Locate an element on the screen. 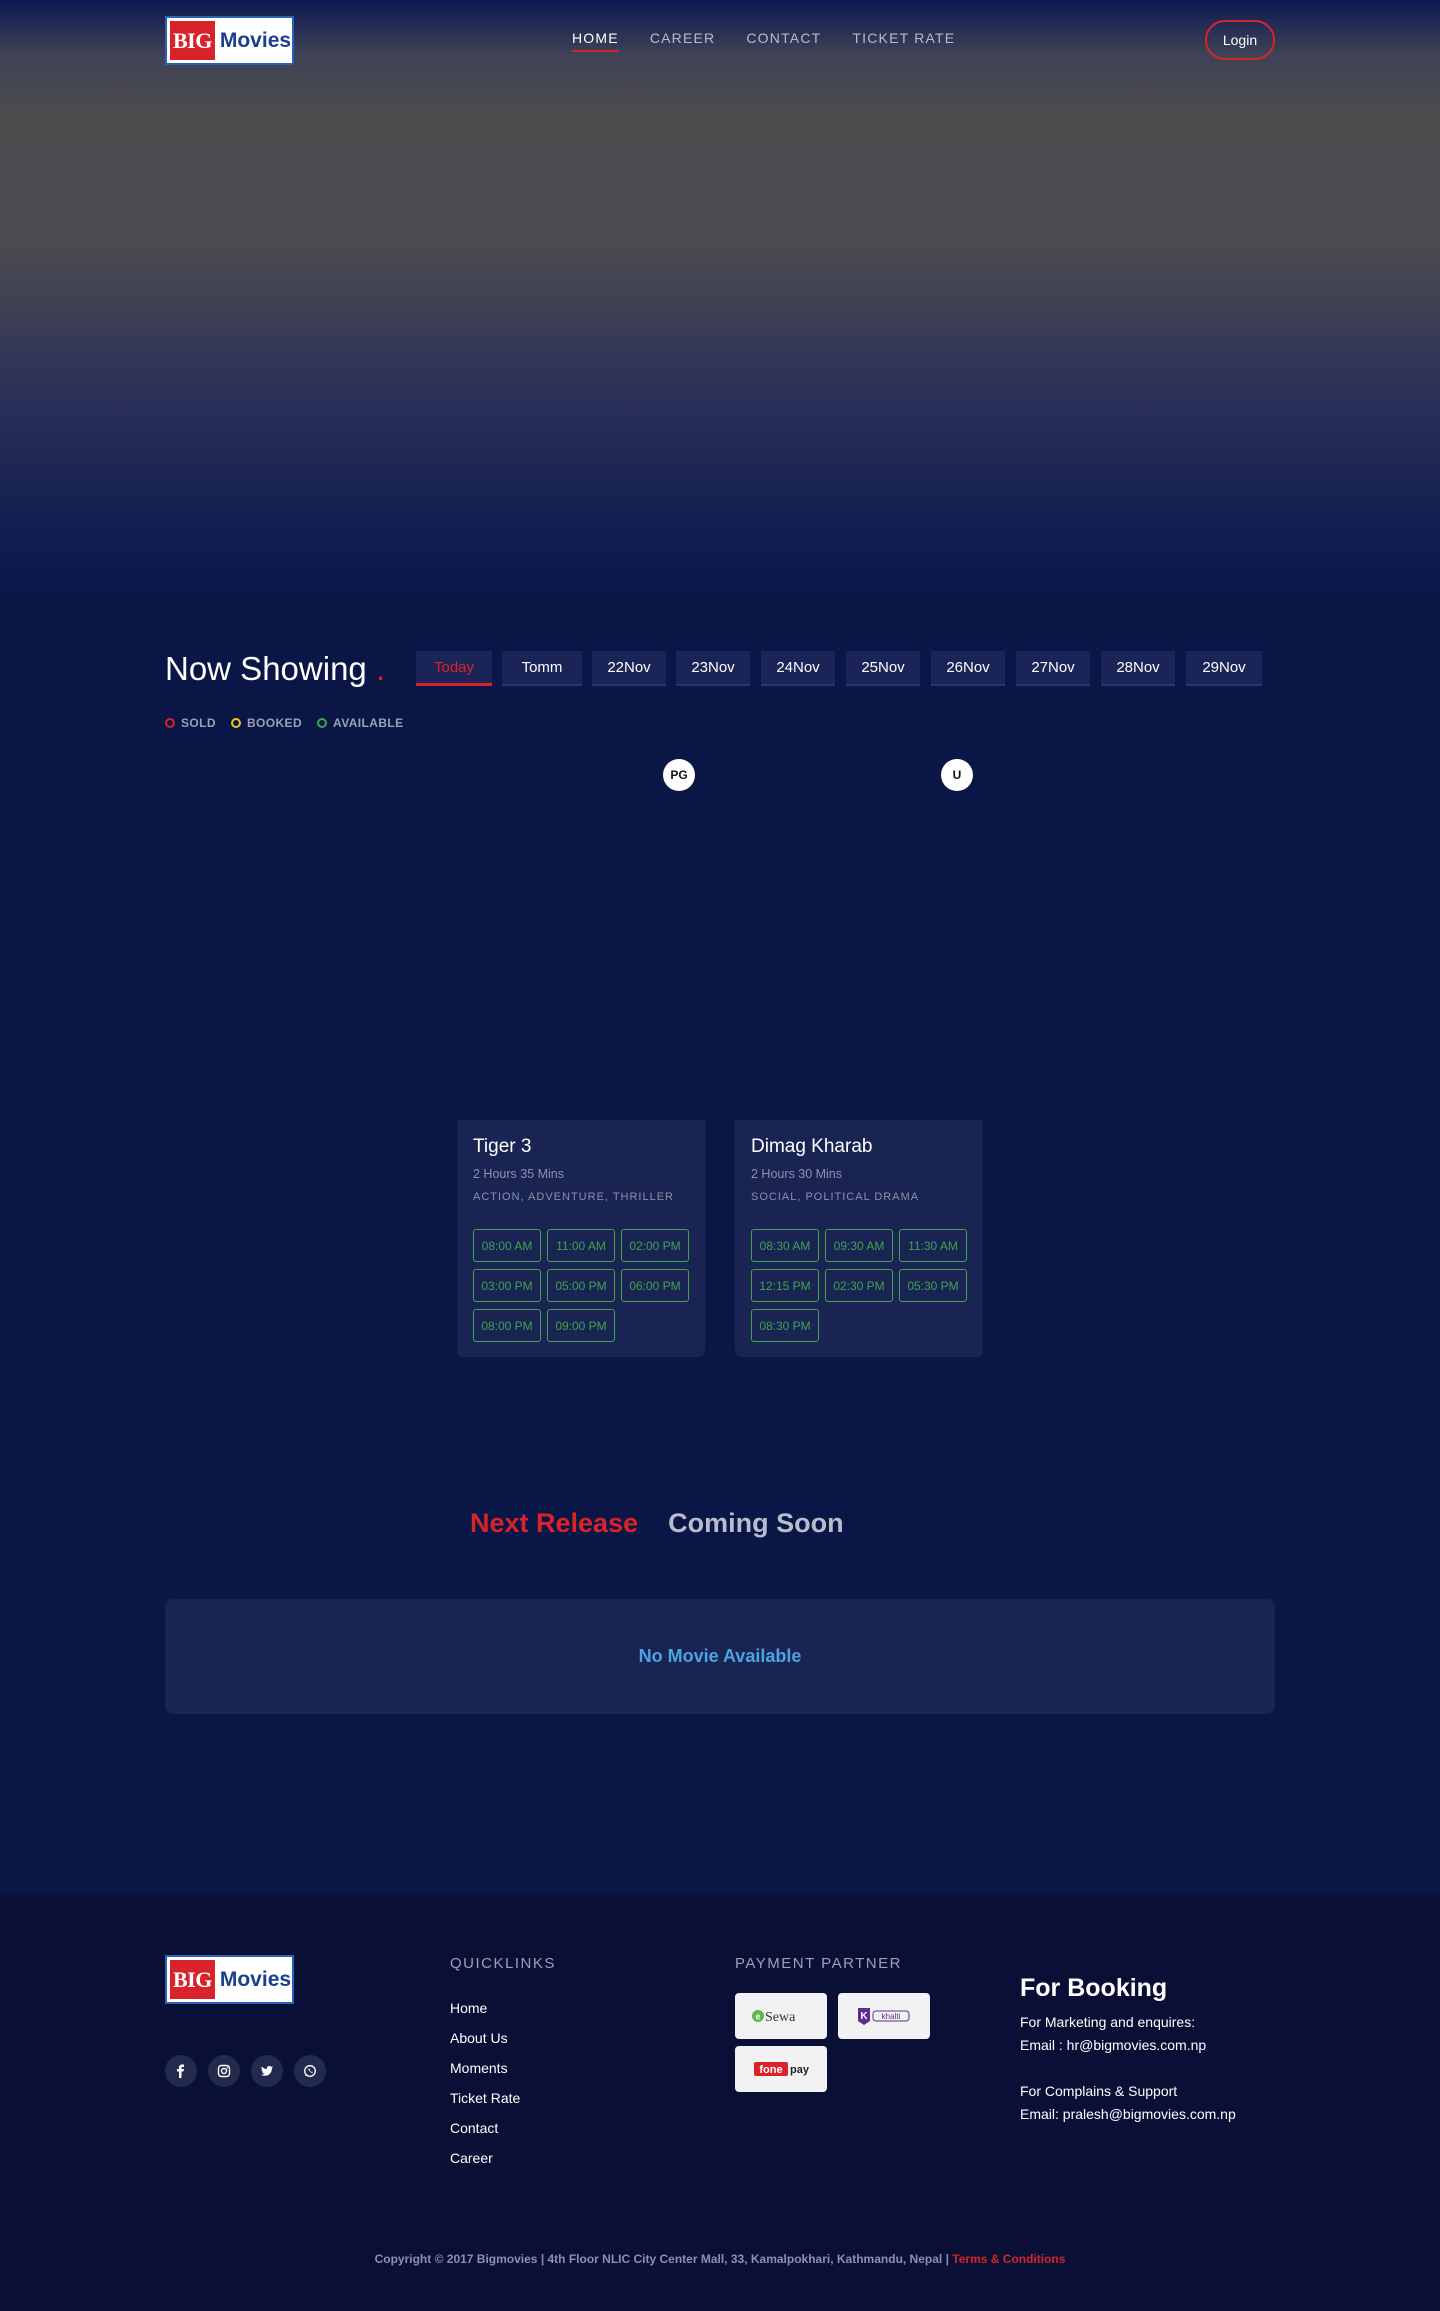  showtime-button: 02:30 PM is located at coordinates (859, 1285).